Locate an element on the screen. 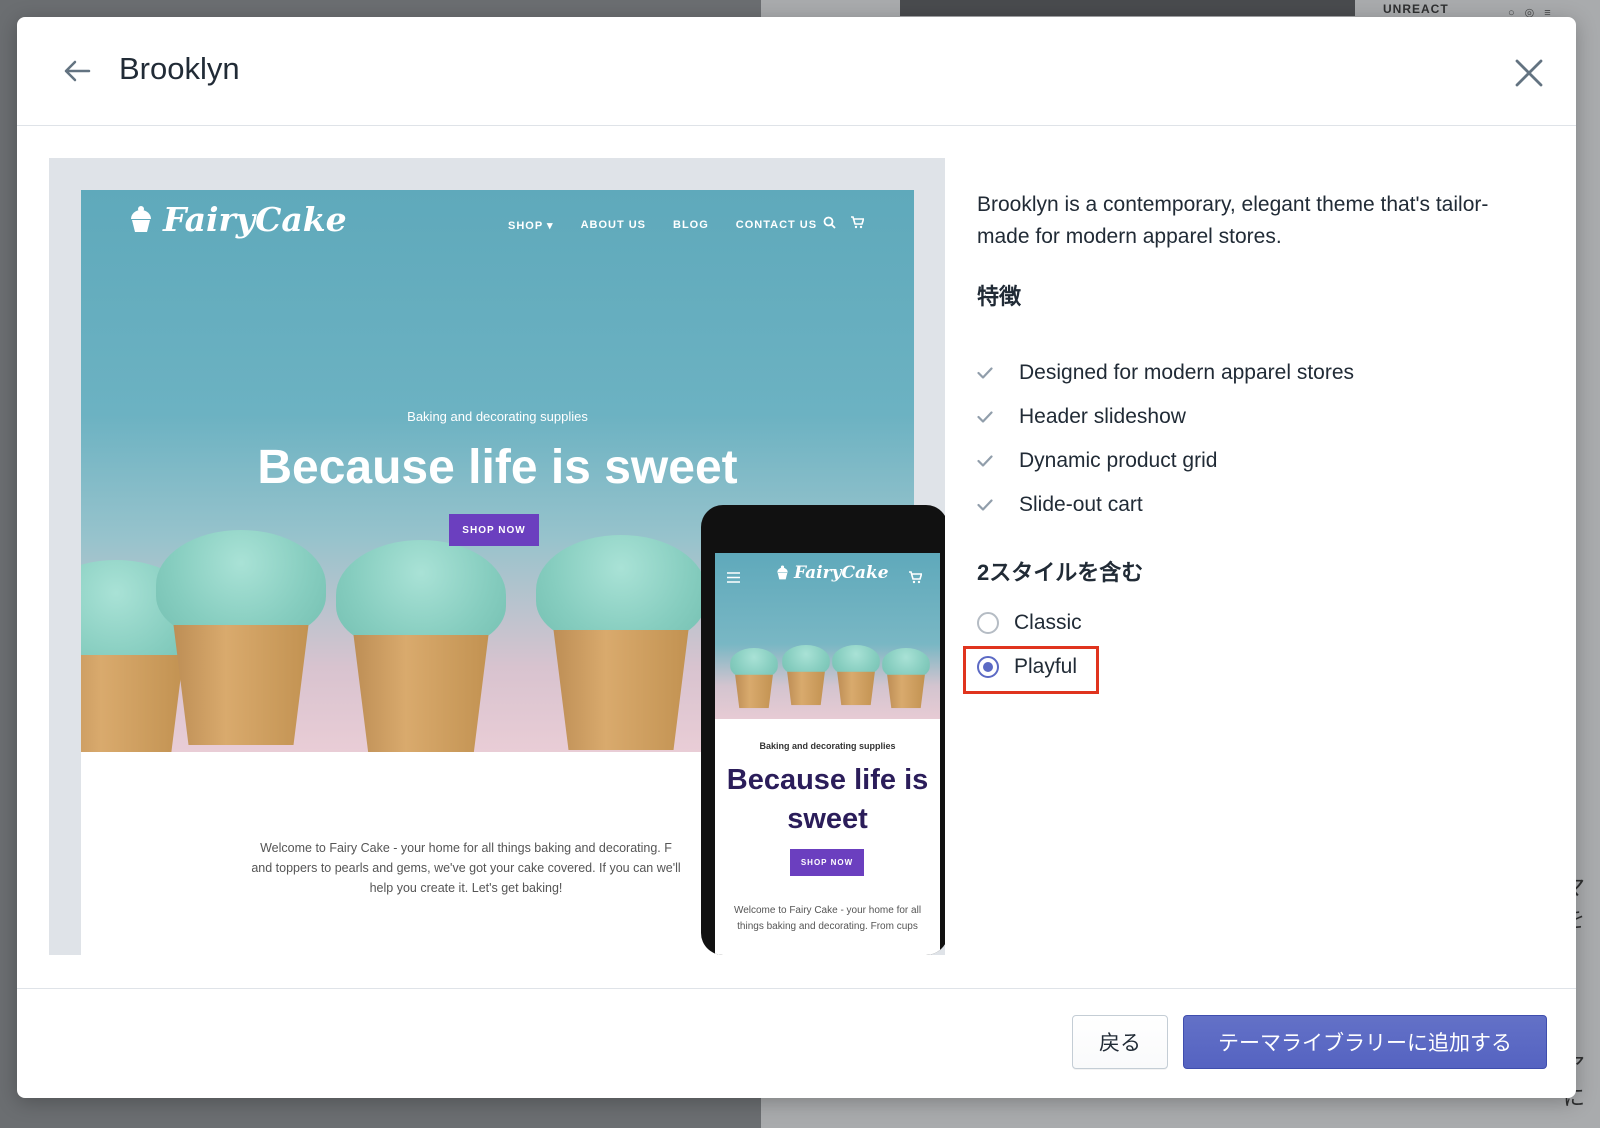  store-logo-text: FairyCake is located at coordinates (255, 219).